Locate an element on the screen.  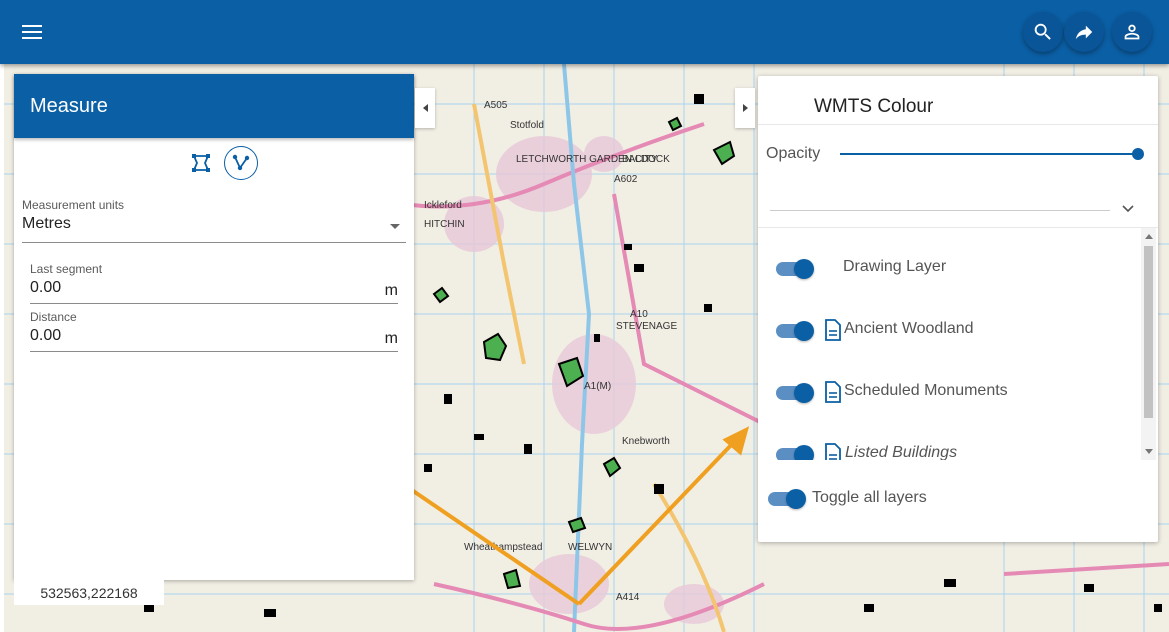
last-segment-field: Last segment 0.00 m is located at coordinates (214, 283).